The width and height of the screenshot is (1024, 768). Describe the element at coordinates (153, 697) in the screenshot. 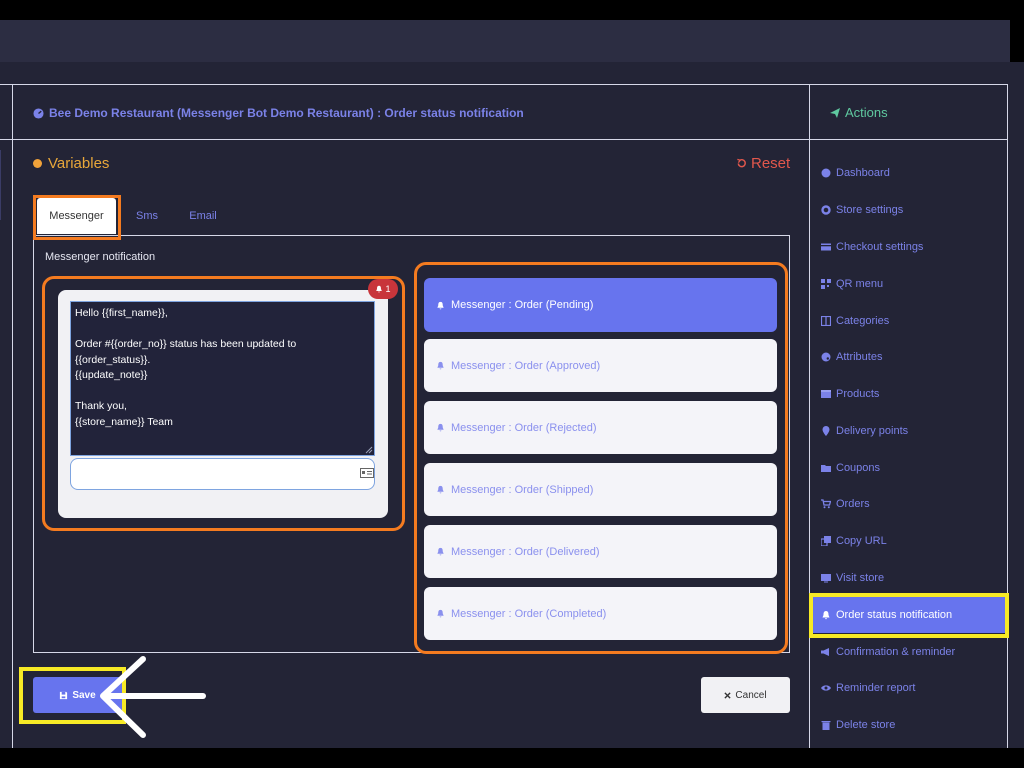

I see `arrow-annotation-icon` at that location.